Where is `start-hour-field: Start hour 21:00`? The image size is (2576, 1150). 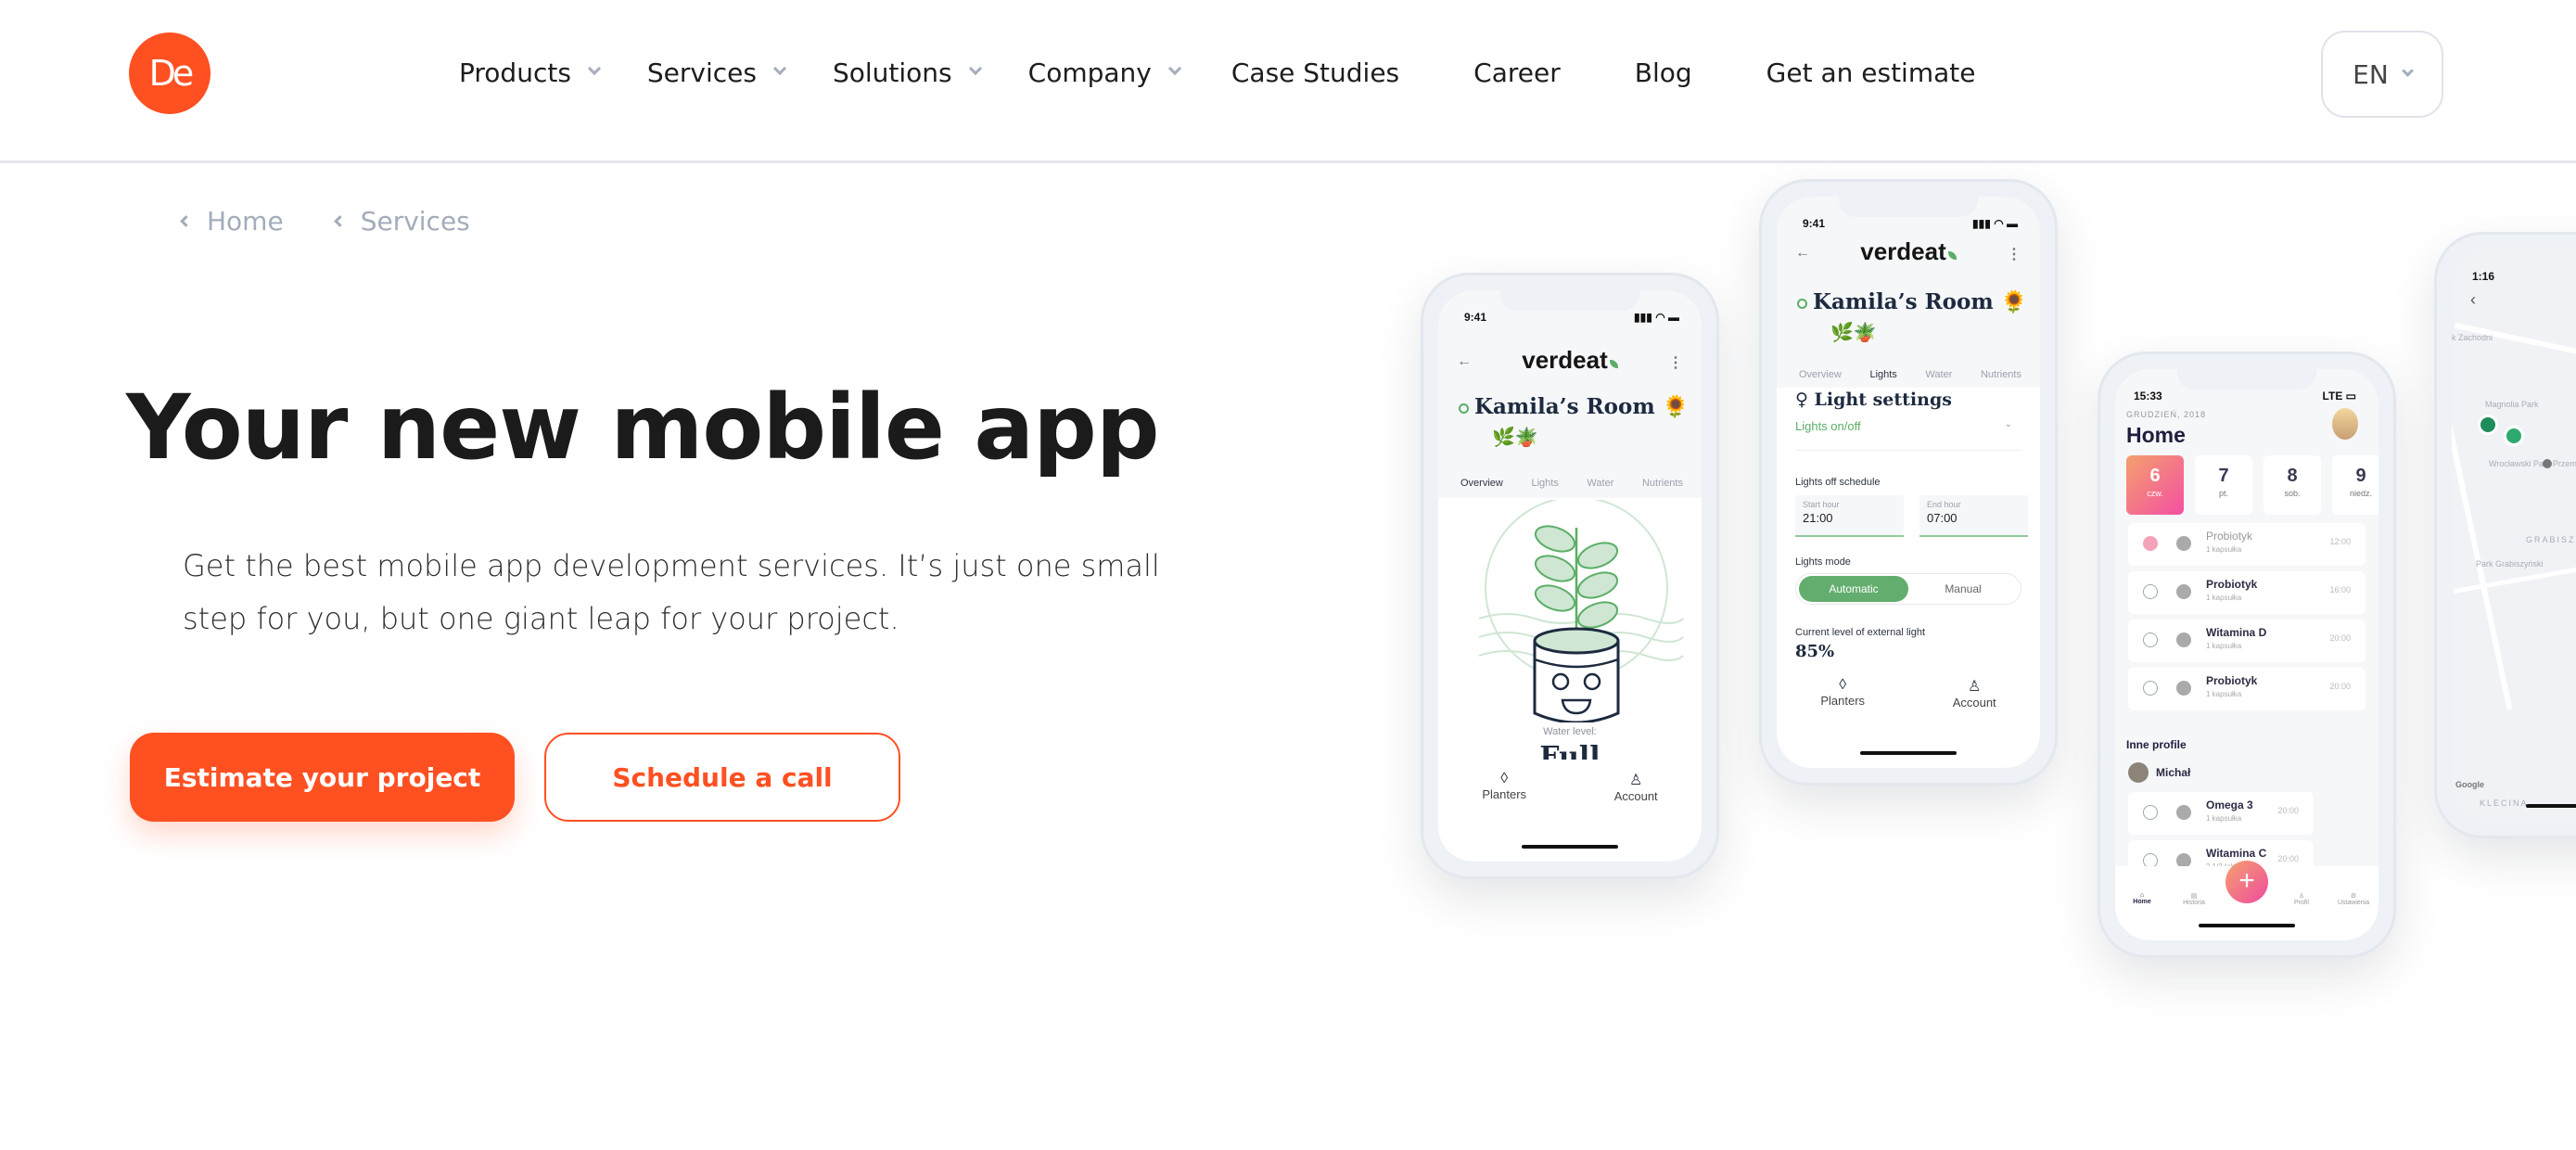 start-hour-field: Start hour 21:00 is located at coordinates (1849, 516).